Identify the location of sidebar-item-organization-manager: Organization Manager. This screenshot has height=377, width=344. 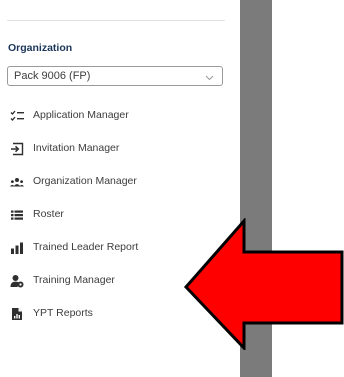
(120, 181).